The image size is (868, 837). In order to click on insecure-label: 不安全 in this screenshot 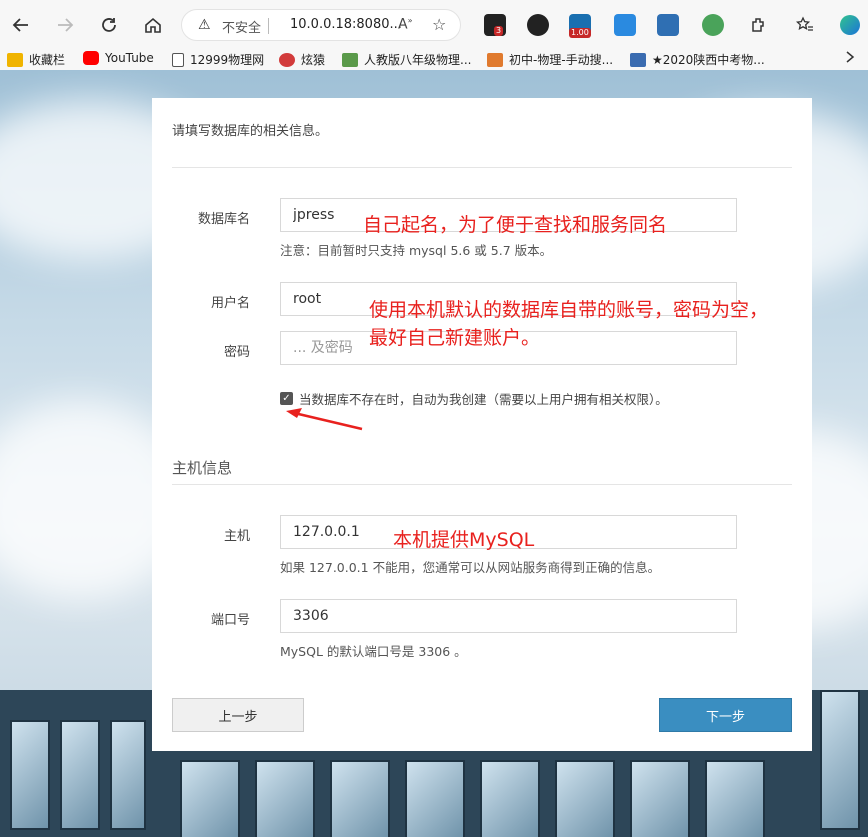, I will do `click(241, 26)`.